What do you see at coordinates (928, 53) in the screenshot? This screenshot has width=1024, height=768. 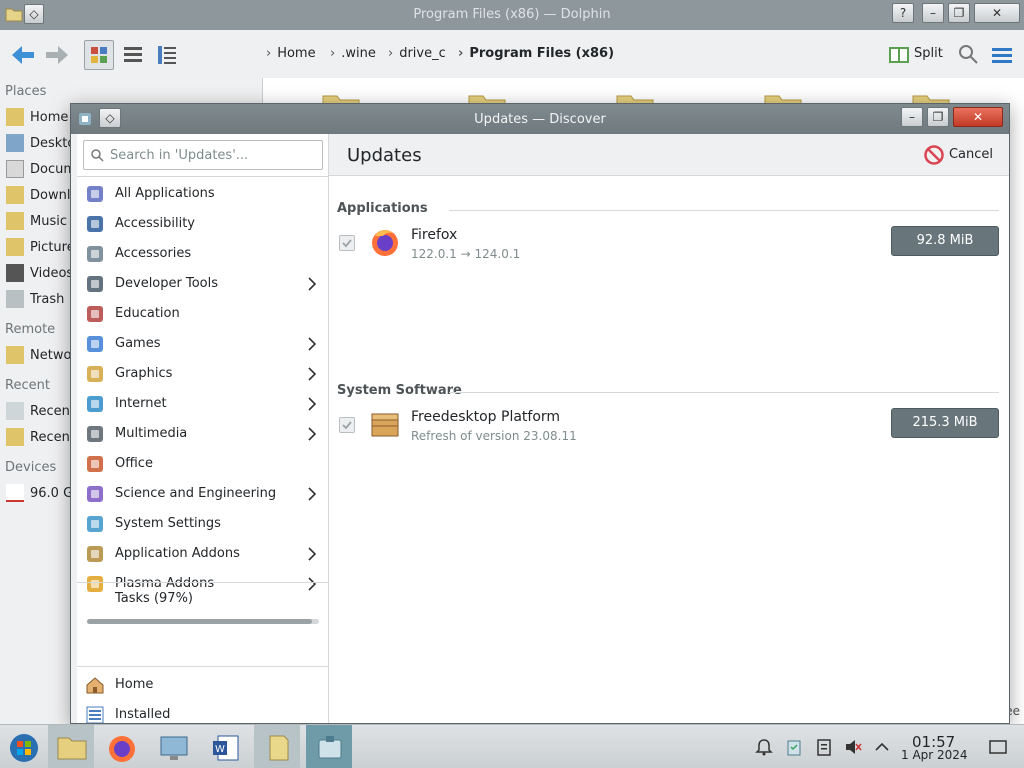 I see `split-button: Split` at bounding box center [928, 53].